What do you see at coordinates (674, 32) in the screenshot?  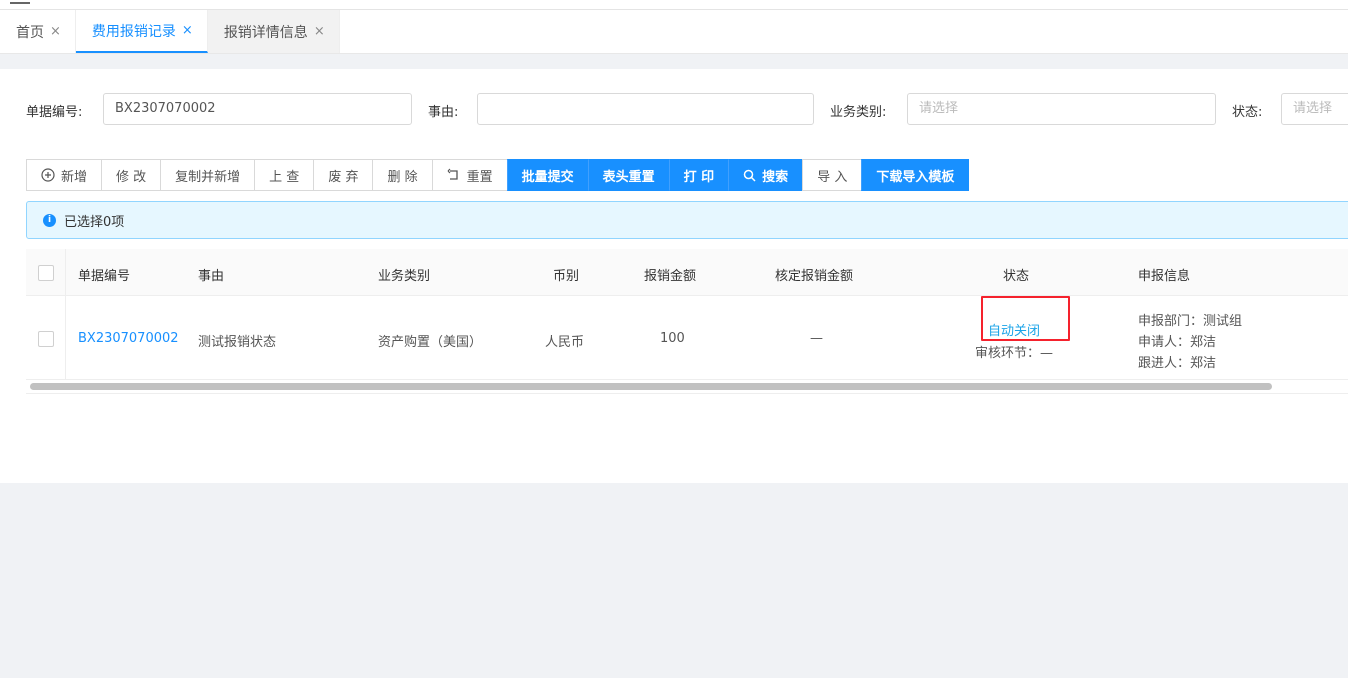 I see `tab-bar: 首页 × 费用报销记录 × 报销详情信息 ×` at bounding box center [674, 32].